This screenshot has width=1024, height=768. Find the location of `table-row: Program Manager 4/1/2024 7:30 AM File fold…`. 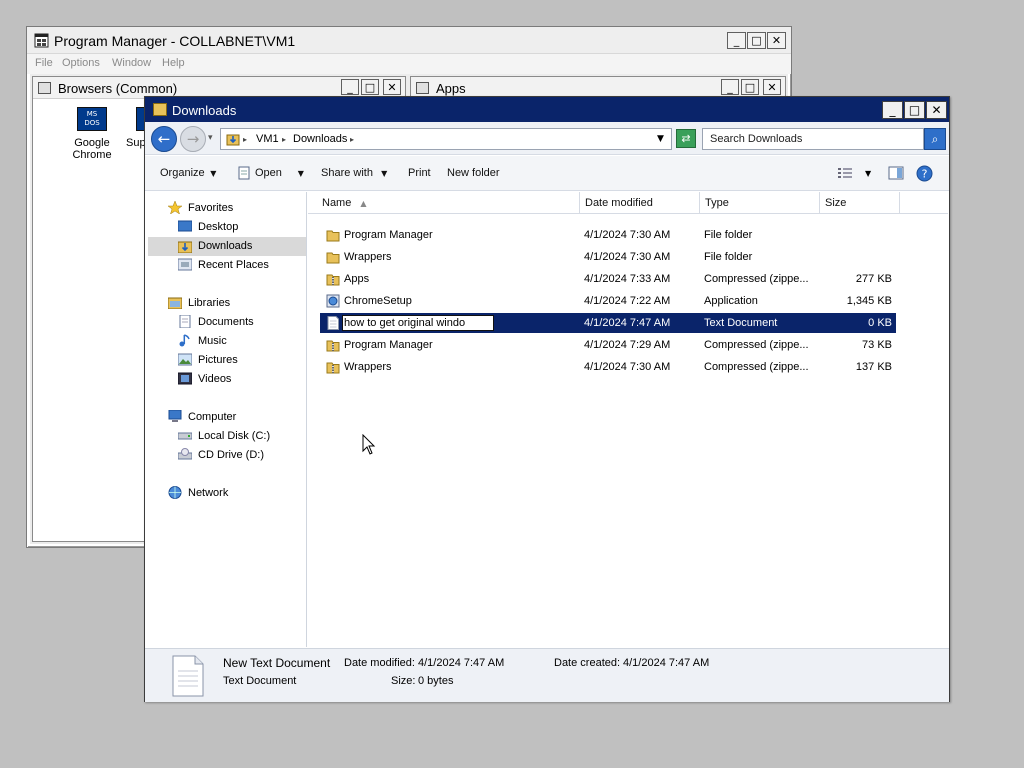

table-row: Program Manager 4/1/2024 7:30 AM File fold… is located at coordinates (608, 235).